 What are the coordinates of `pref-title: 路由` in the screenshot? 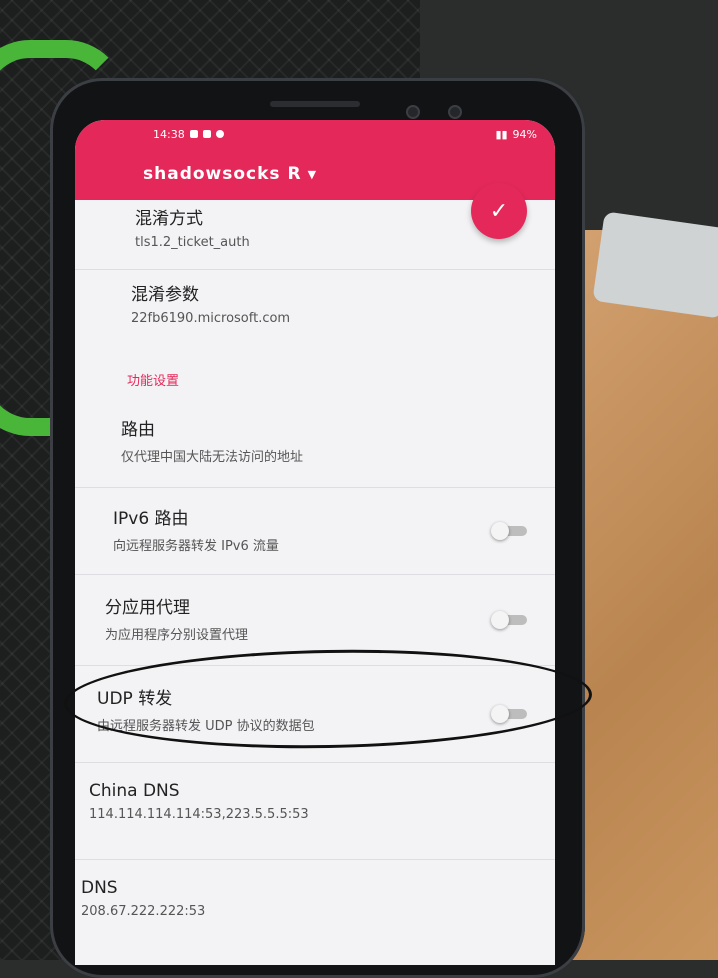 It's located at (138, 430).